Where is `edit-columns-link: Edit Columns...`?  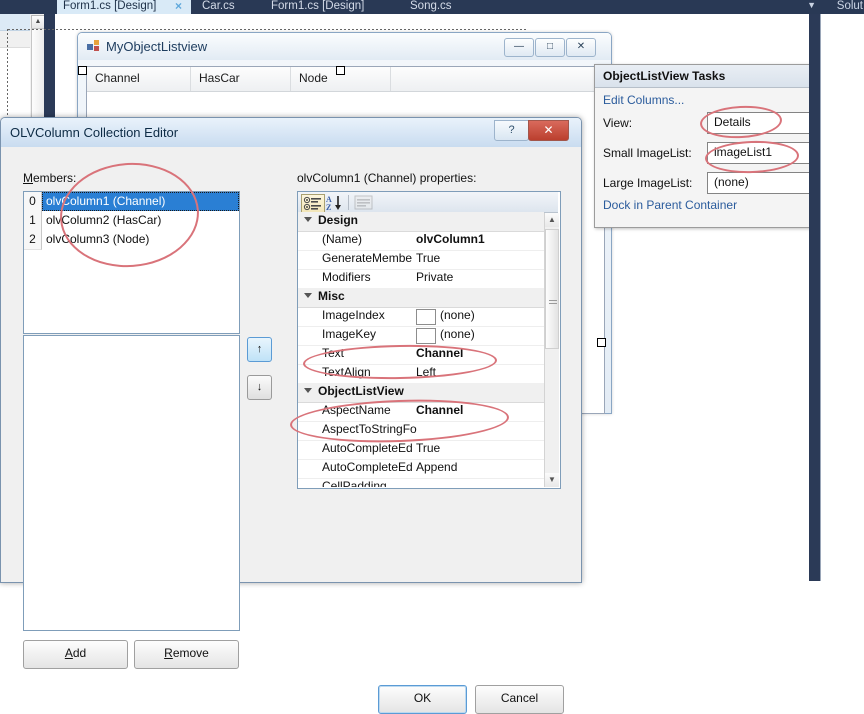 edit-columns-link: Edit Columns... is located at coordinates (643, 100).